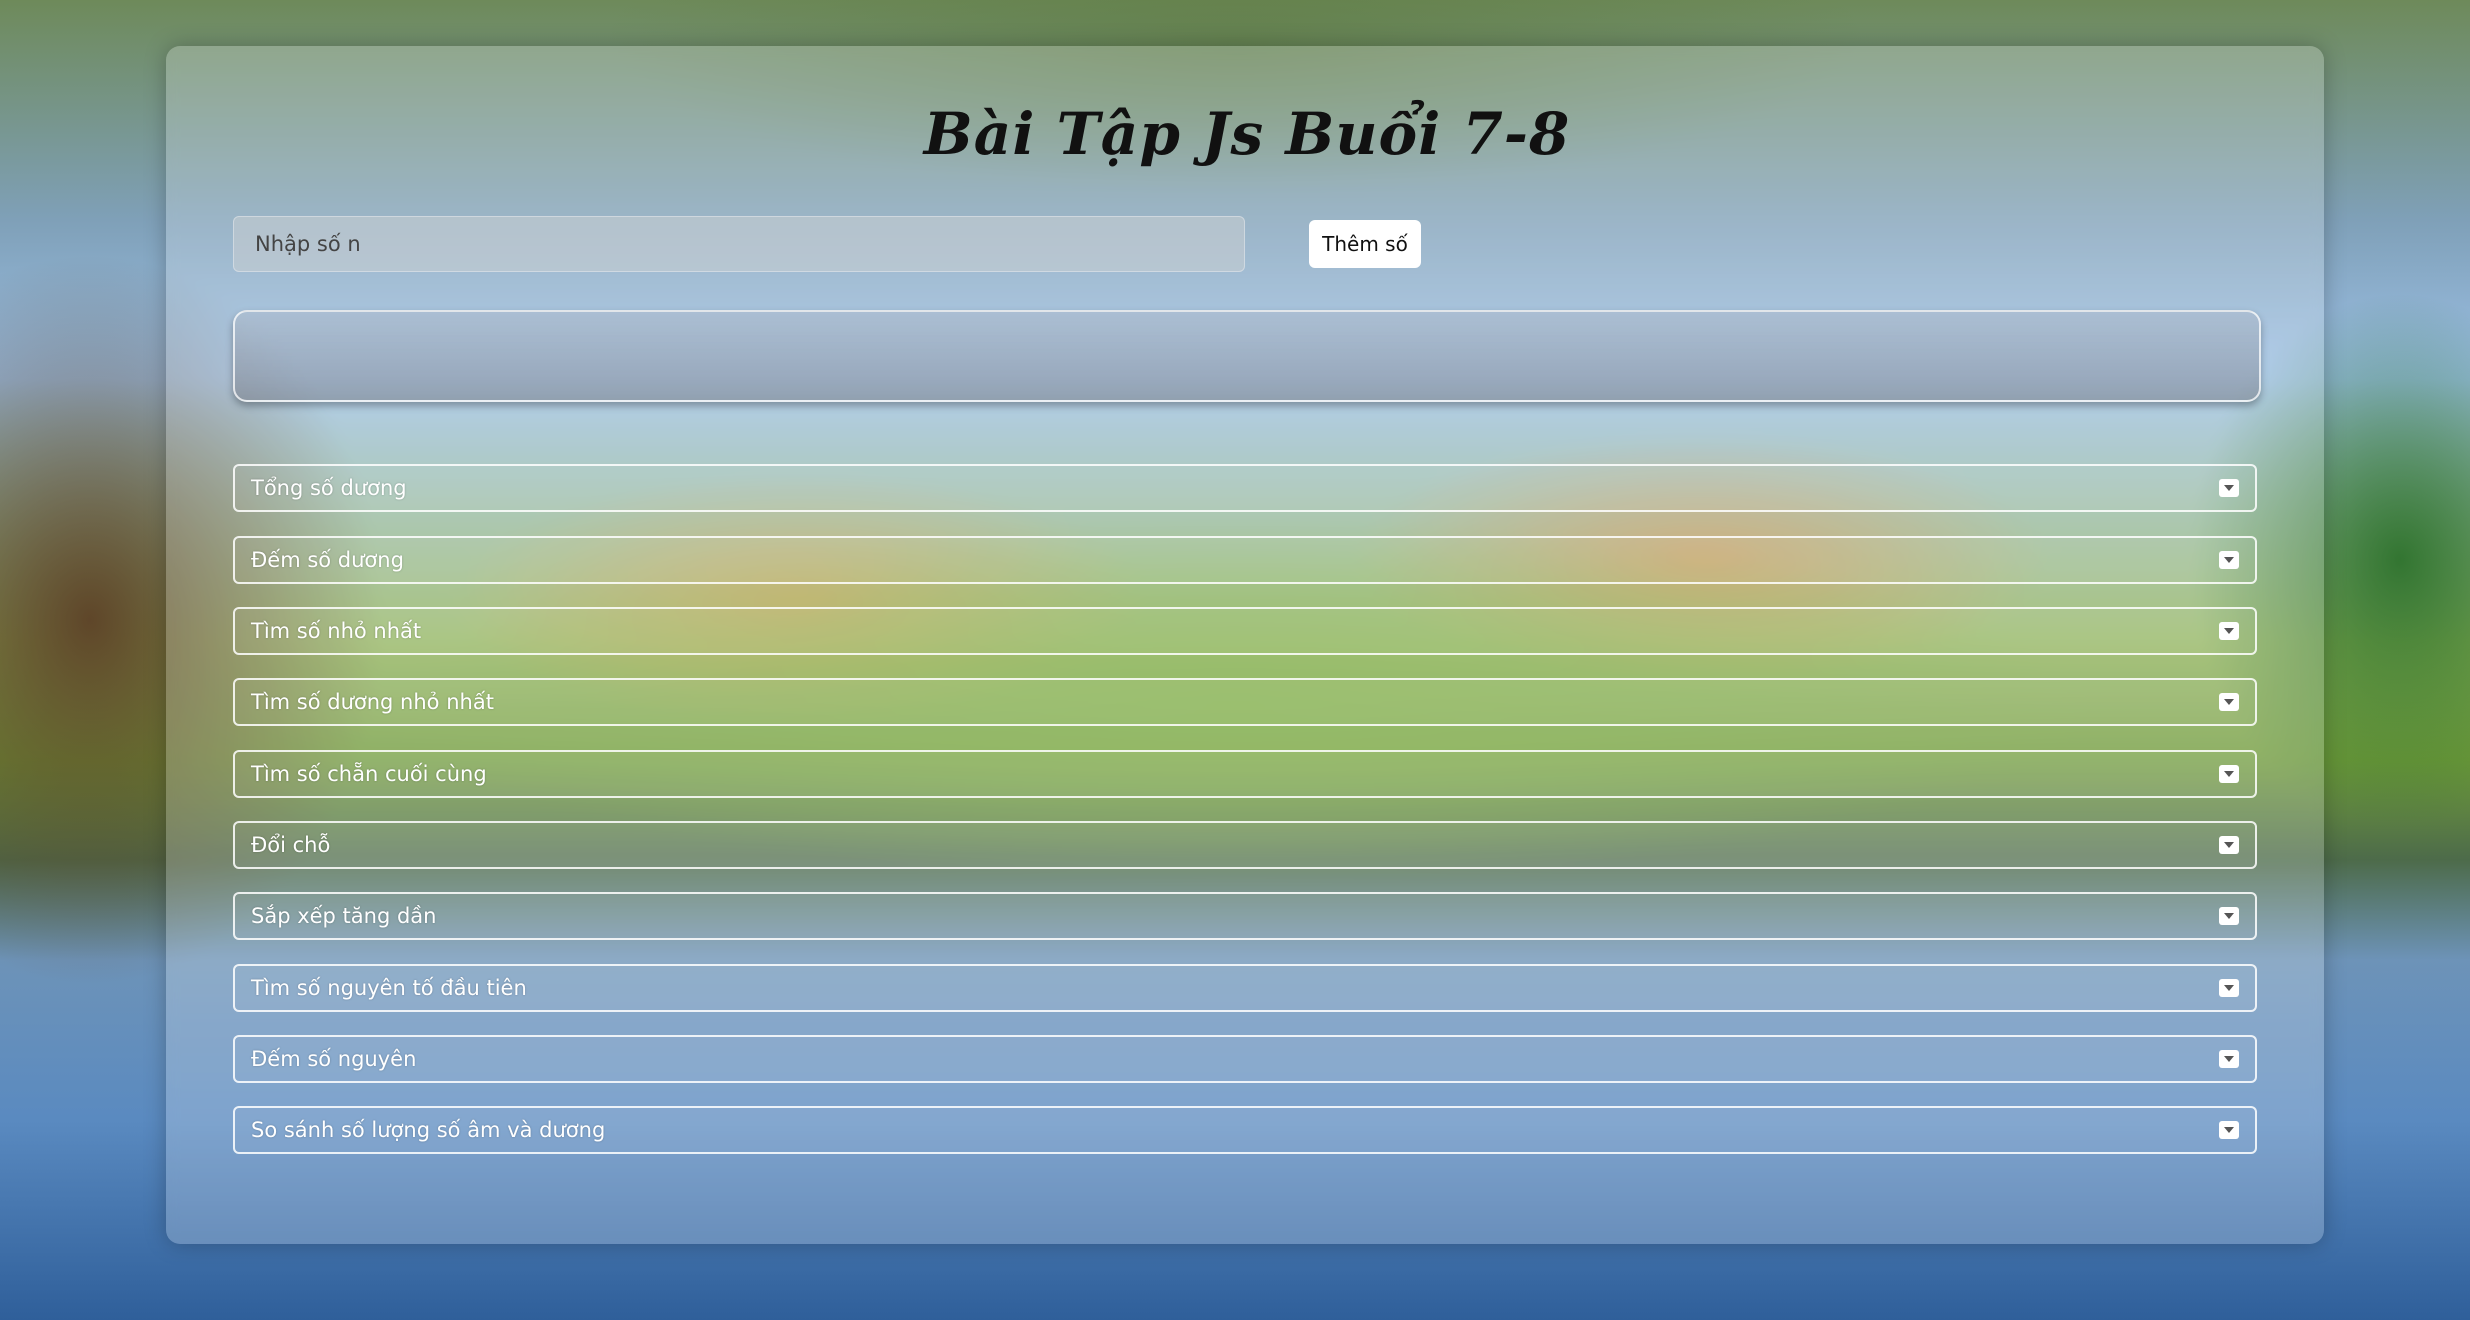  Describe the element at coordinates (336, 631) in the screenshot. I see `accordion-item-label: Tìm số nhỏ nhất` at that location.